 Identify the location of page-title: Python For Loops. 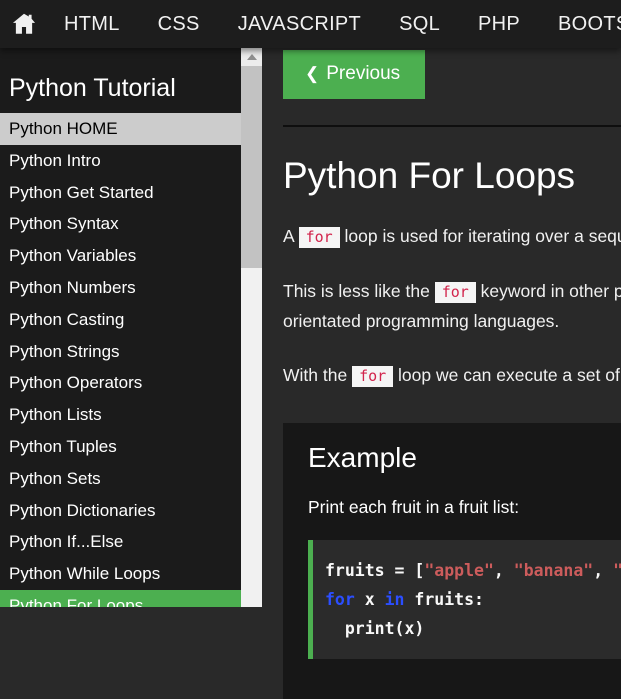
(429, 175).